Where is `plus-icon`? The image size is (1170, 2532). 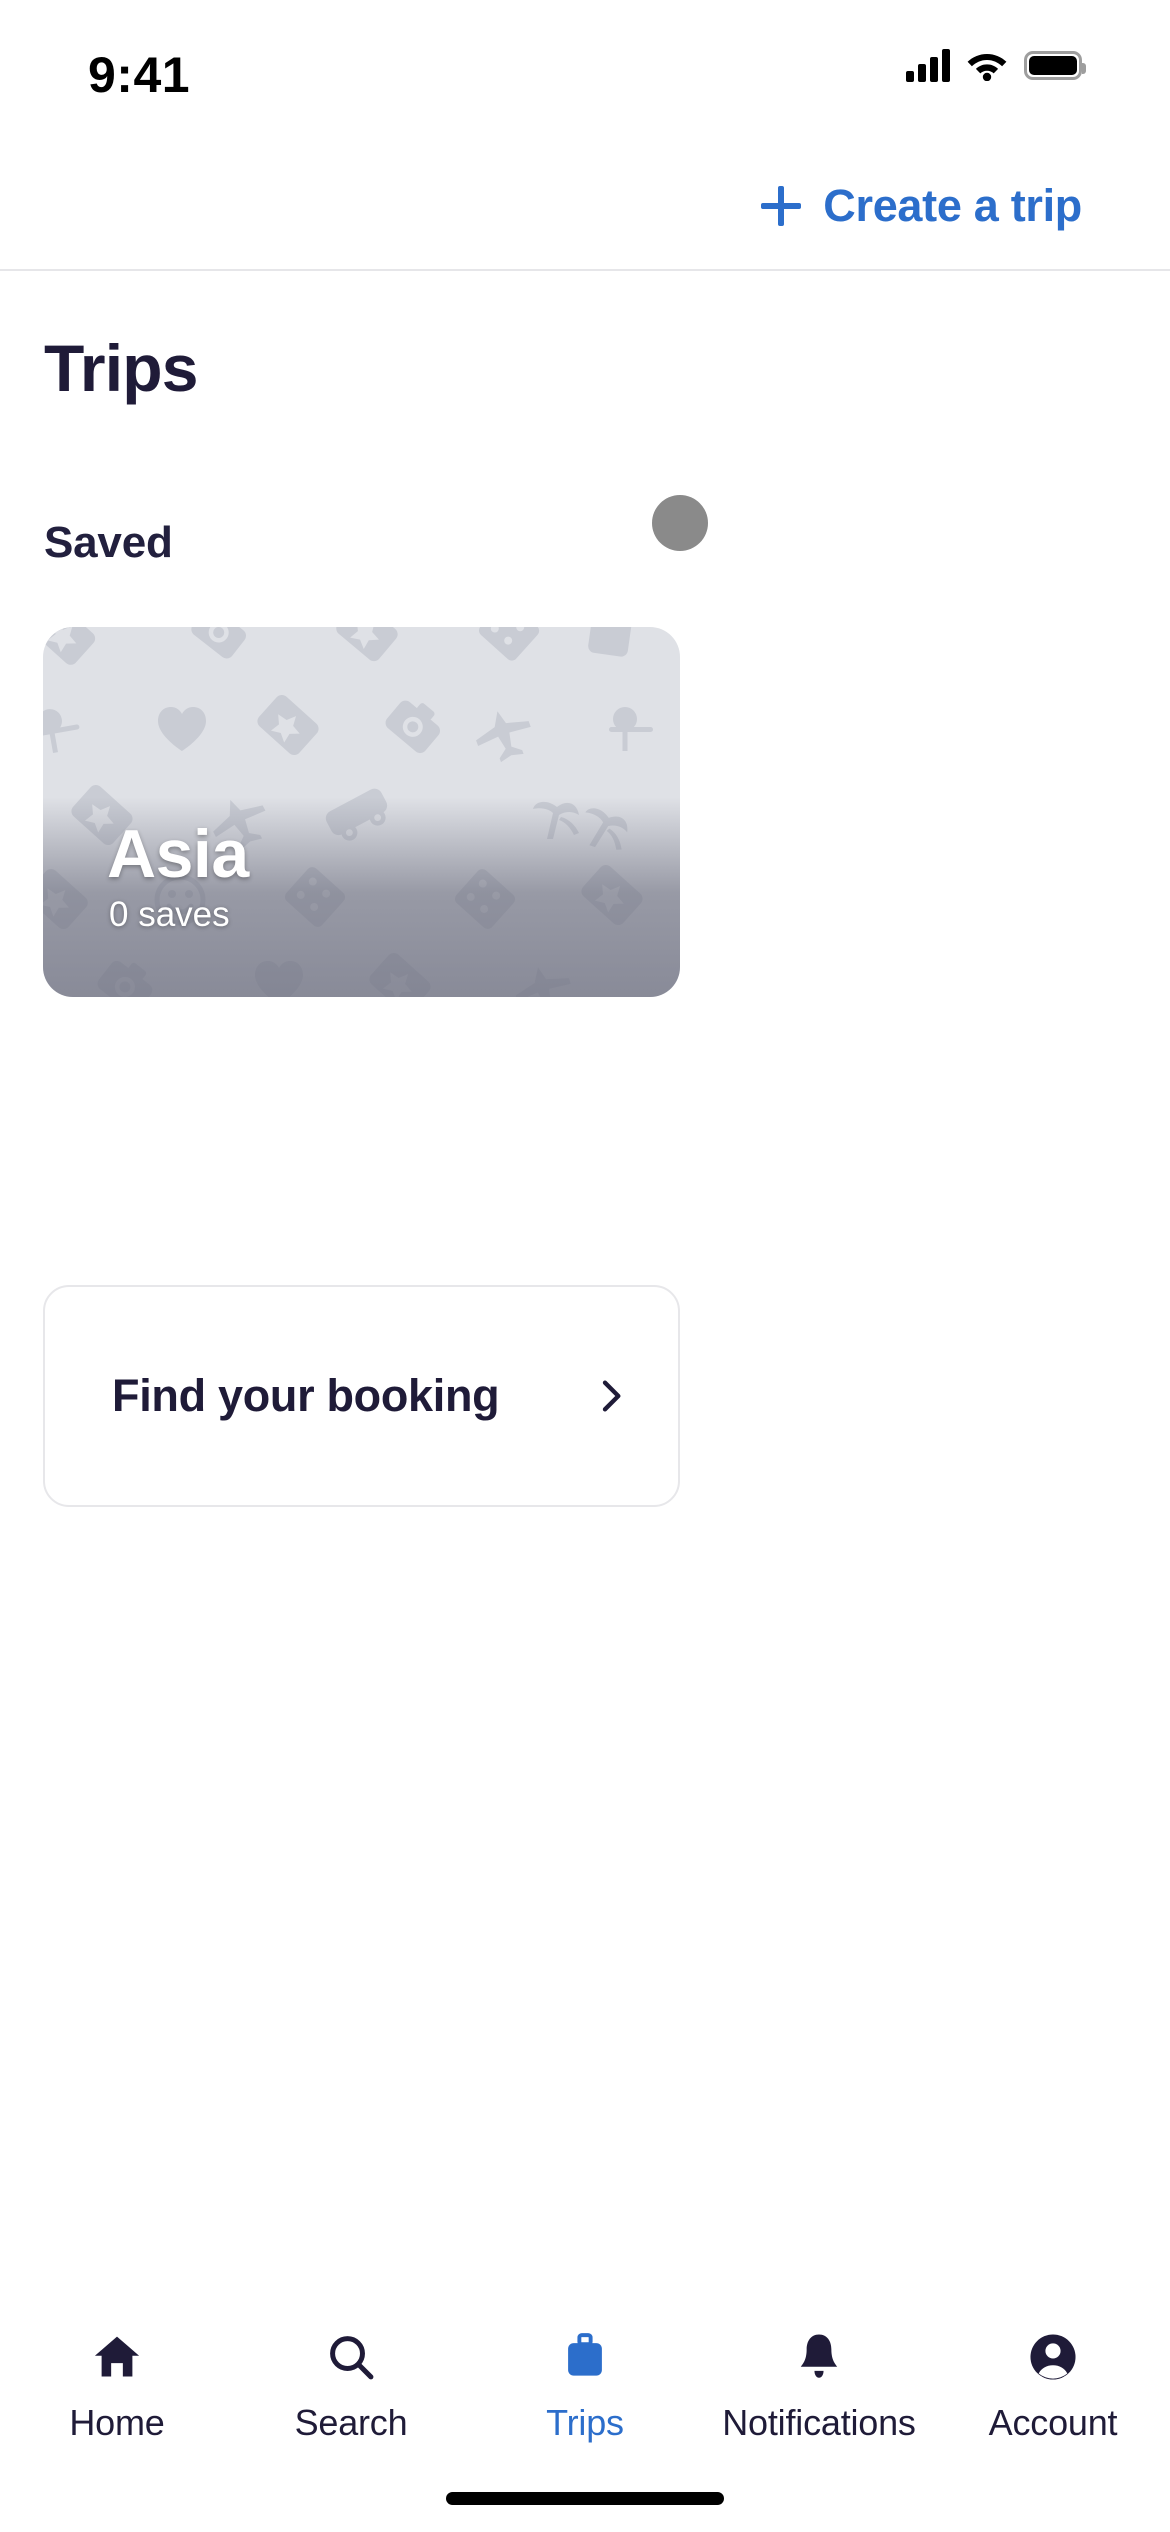 plus-icon is located at coordinates (781, 206).